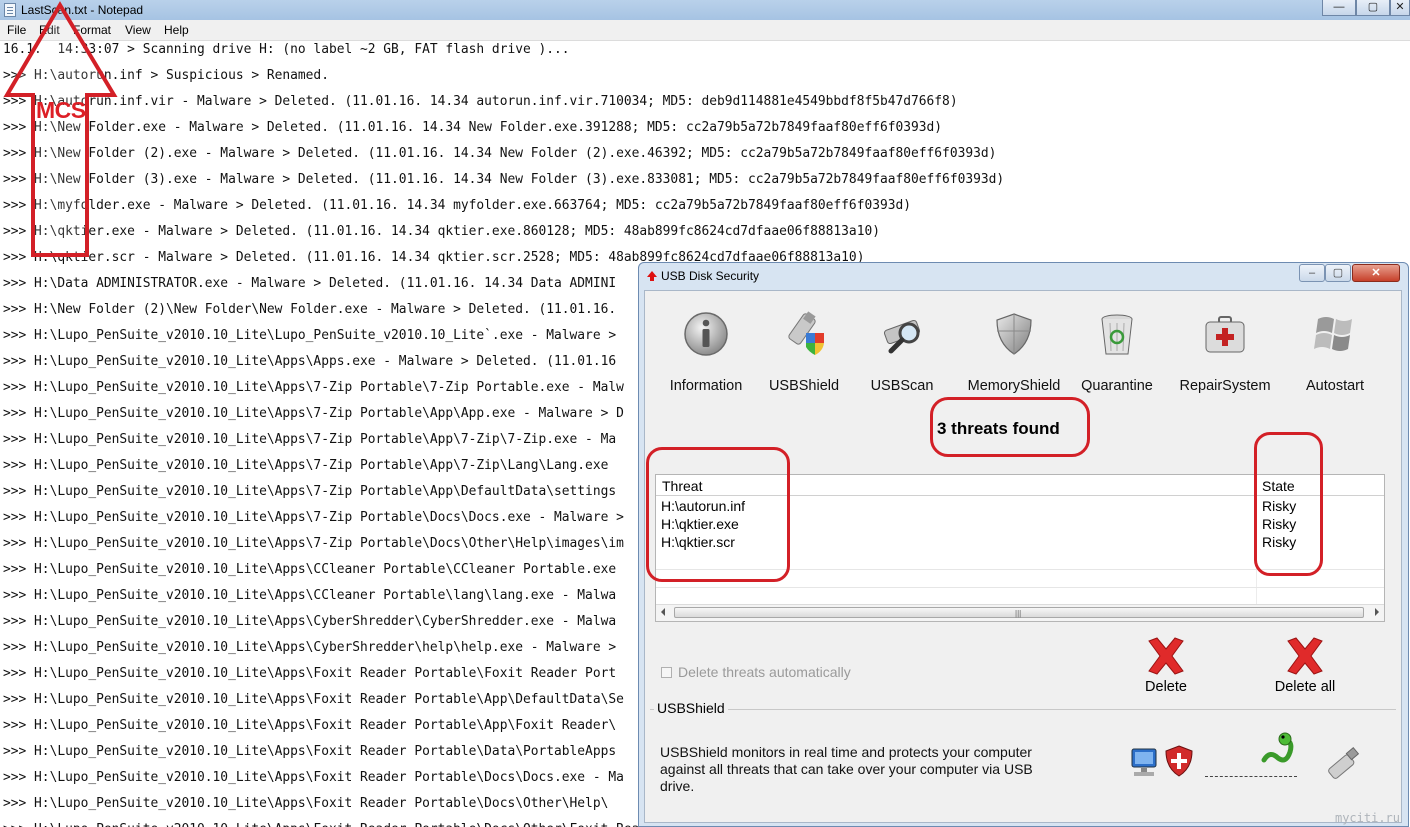 The image size is (1410, 827). I want to click on toolbar-quarantine: Quarantine, so click(1117, 351).